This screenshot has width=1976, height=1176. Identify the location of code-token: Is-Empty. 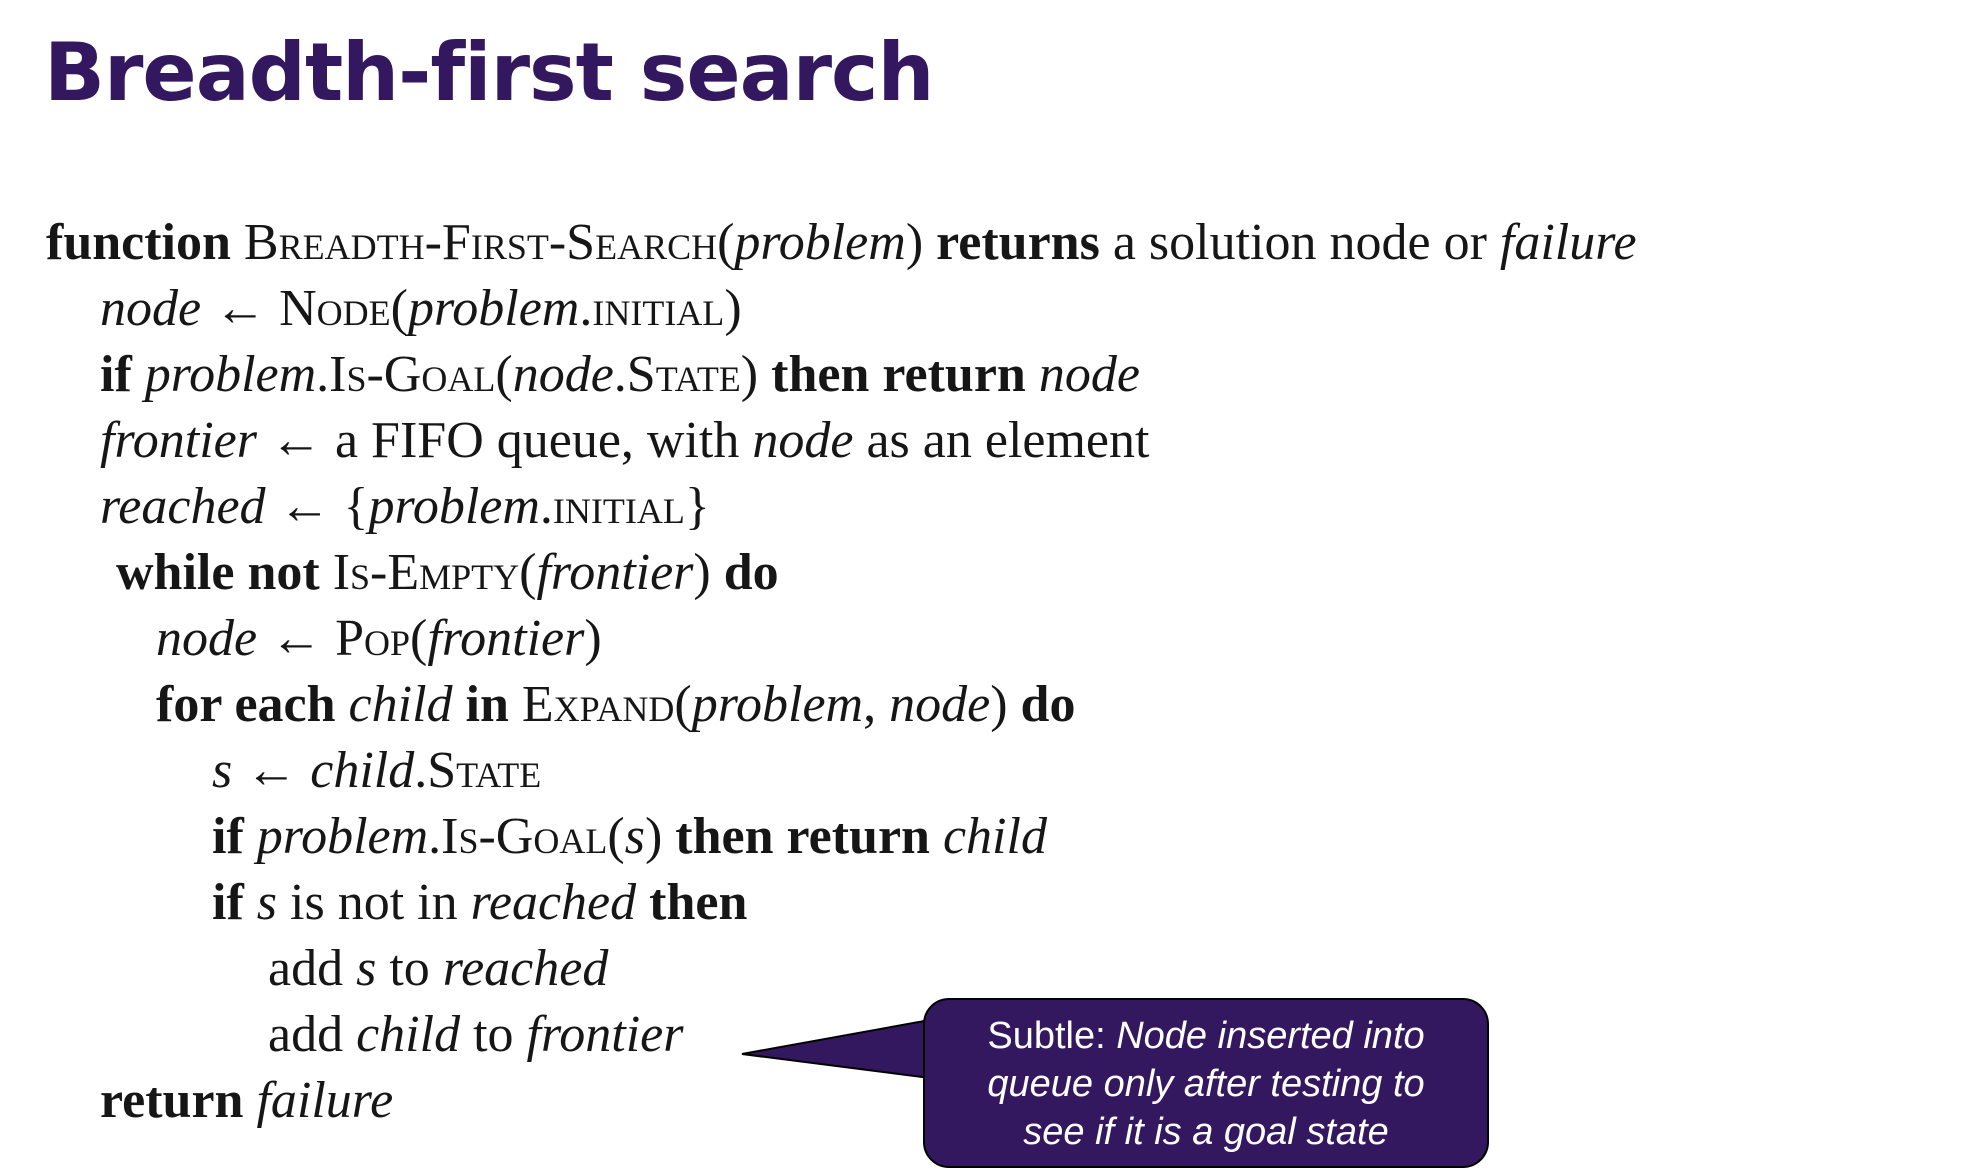
(426, 572).